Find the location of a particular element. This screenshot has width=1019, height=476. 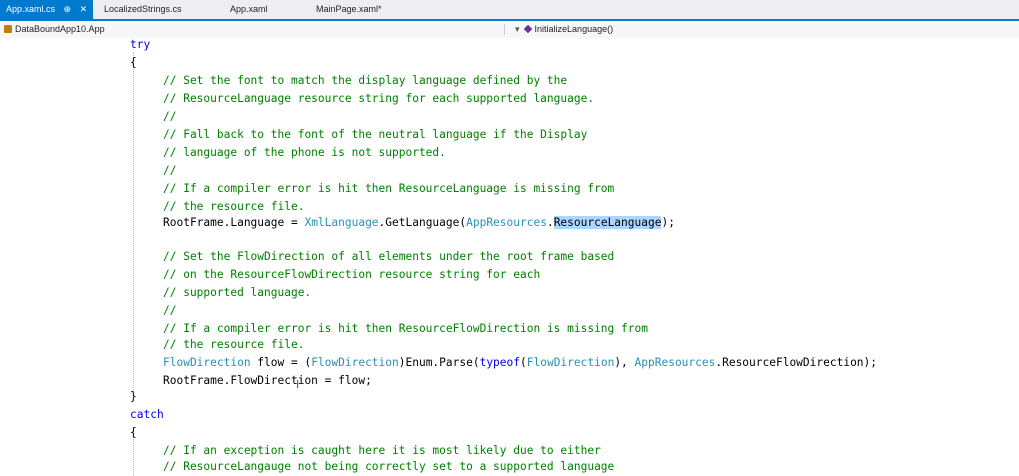

tab-app-xaml-cs: App.xaml.cs ⊕ ✕ is located at coordinates (47, 9).